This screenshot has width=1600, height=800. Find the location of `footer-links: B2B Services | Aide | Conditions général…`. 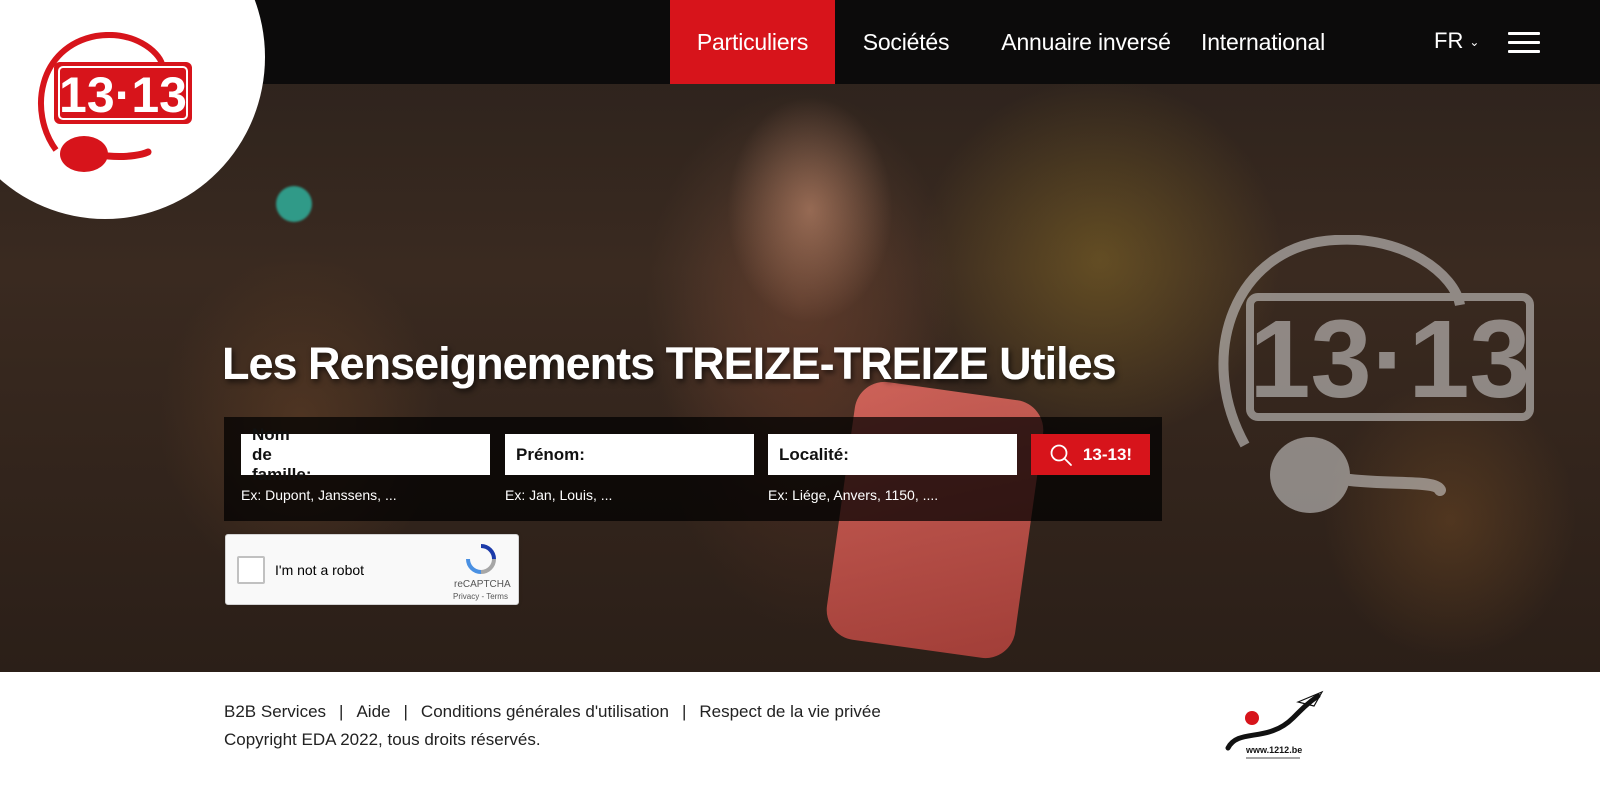

footer-links: B2B Services | Aide | Conditions général… is located at coordinates (552, 712).